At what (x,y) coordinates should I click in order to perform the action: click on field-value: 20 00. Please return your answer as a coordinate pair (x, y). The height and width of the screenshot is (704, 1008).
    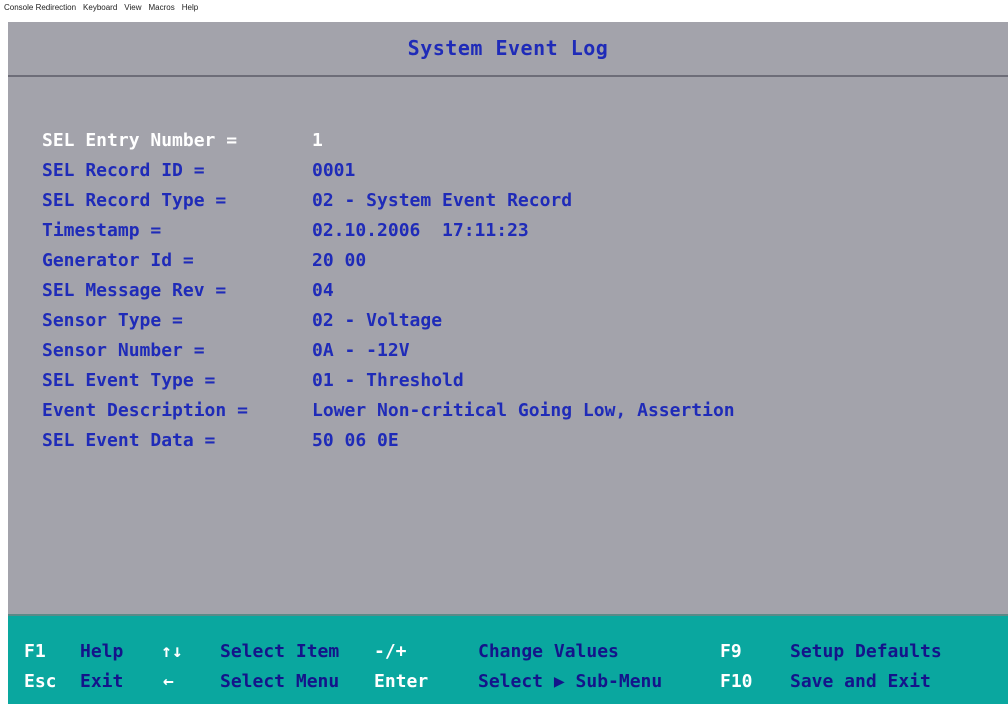
    Looking at the image, I should click on (339, 260).